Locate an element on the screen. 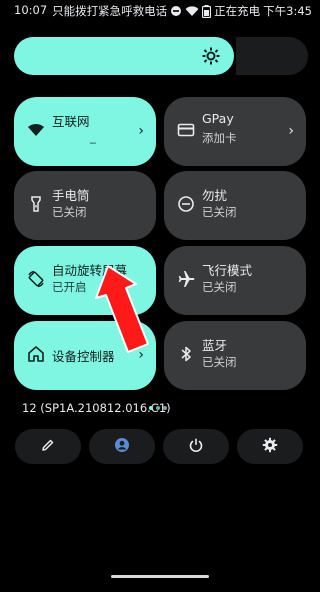 The width and height of the screenshot is (320, 592). red-arrow-icon is located at coordinates (124, 312).